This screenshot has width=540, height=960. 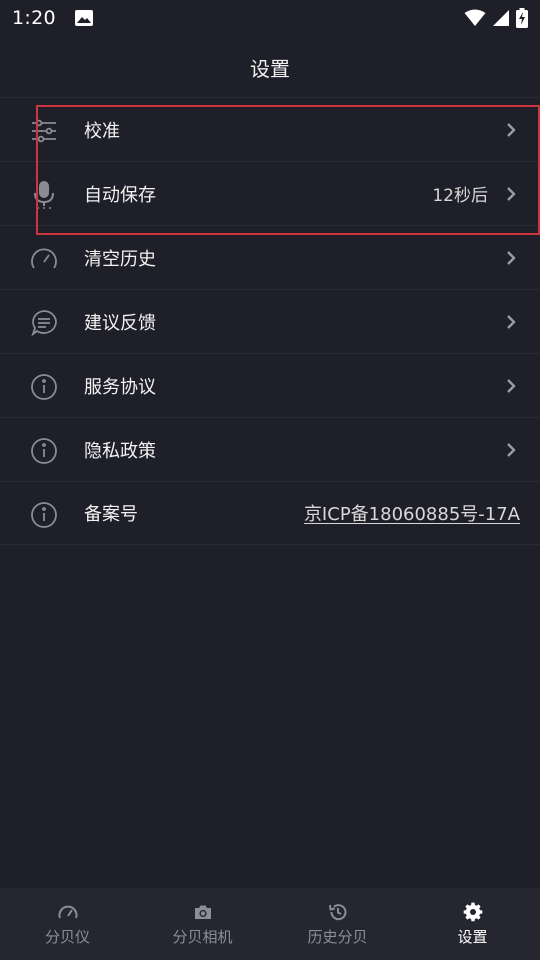 What do you see at coordinates (111, 514) in the screenshot?
I see `settings-item-label: 备案号` at bounding box center [111, 514].